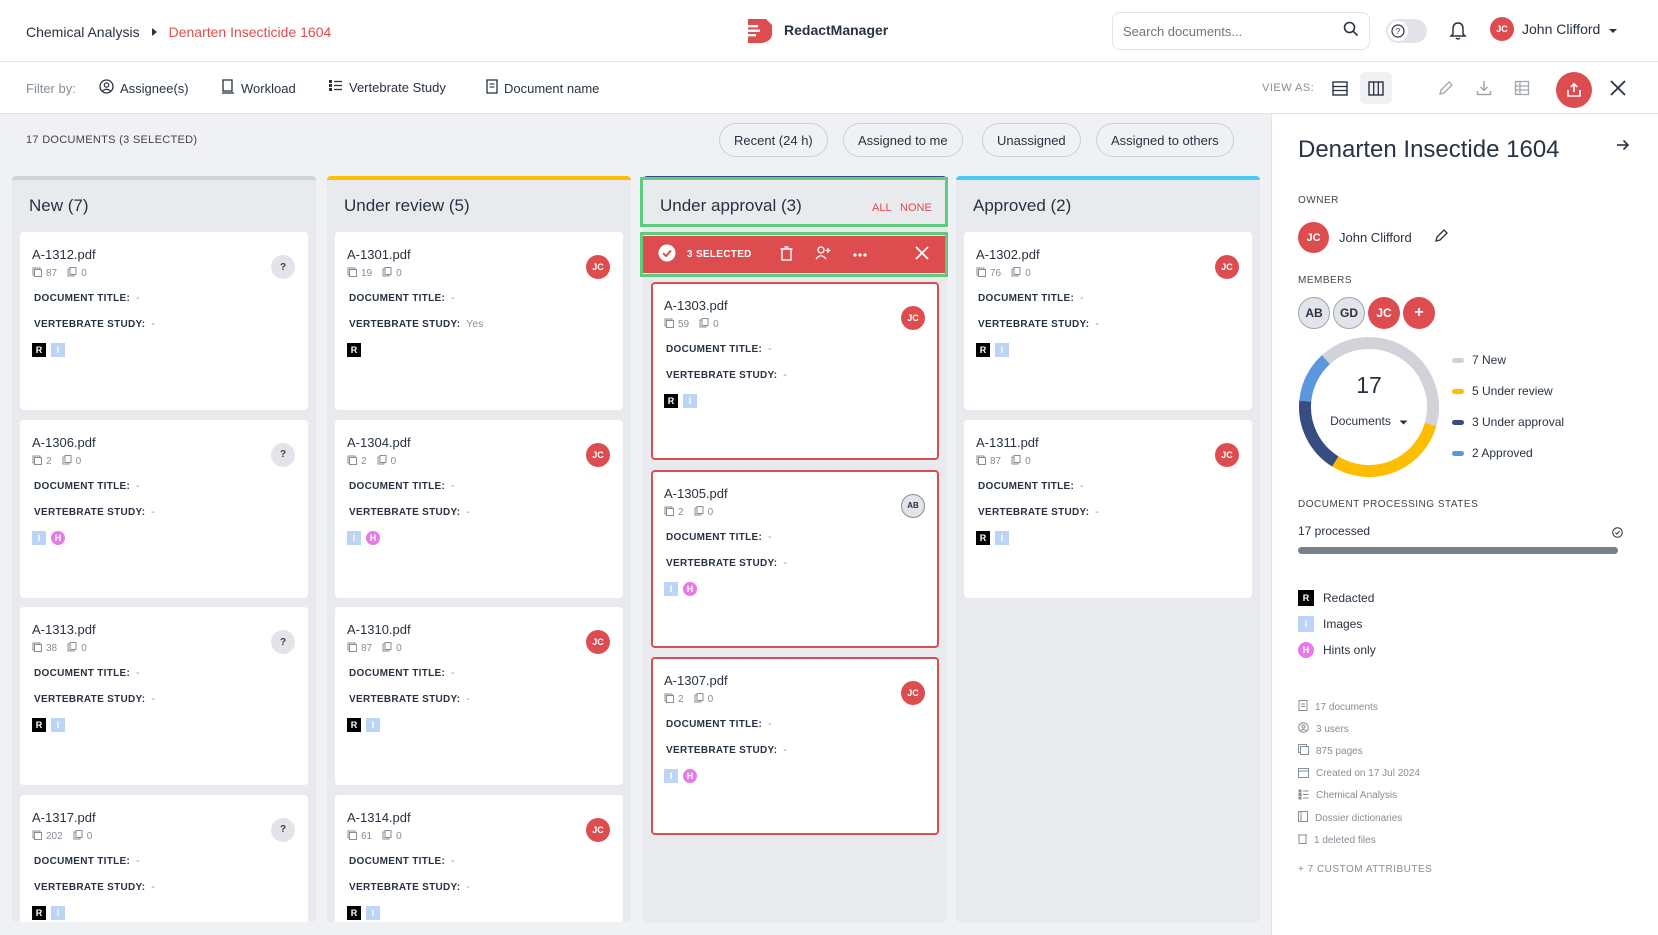 The height and width of the screenshot is (935, 1658). Describe the element at coordinates (1618, 88) in the screenshot. I see `close-icon` at that location.